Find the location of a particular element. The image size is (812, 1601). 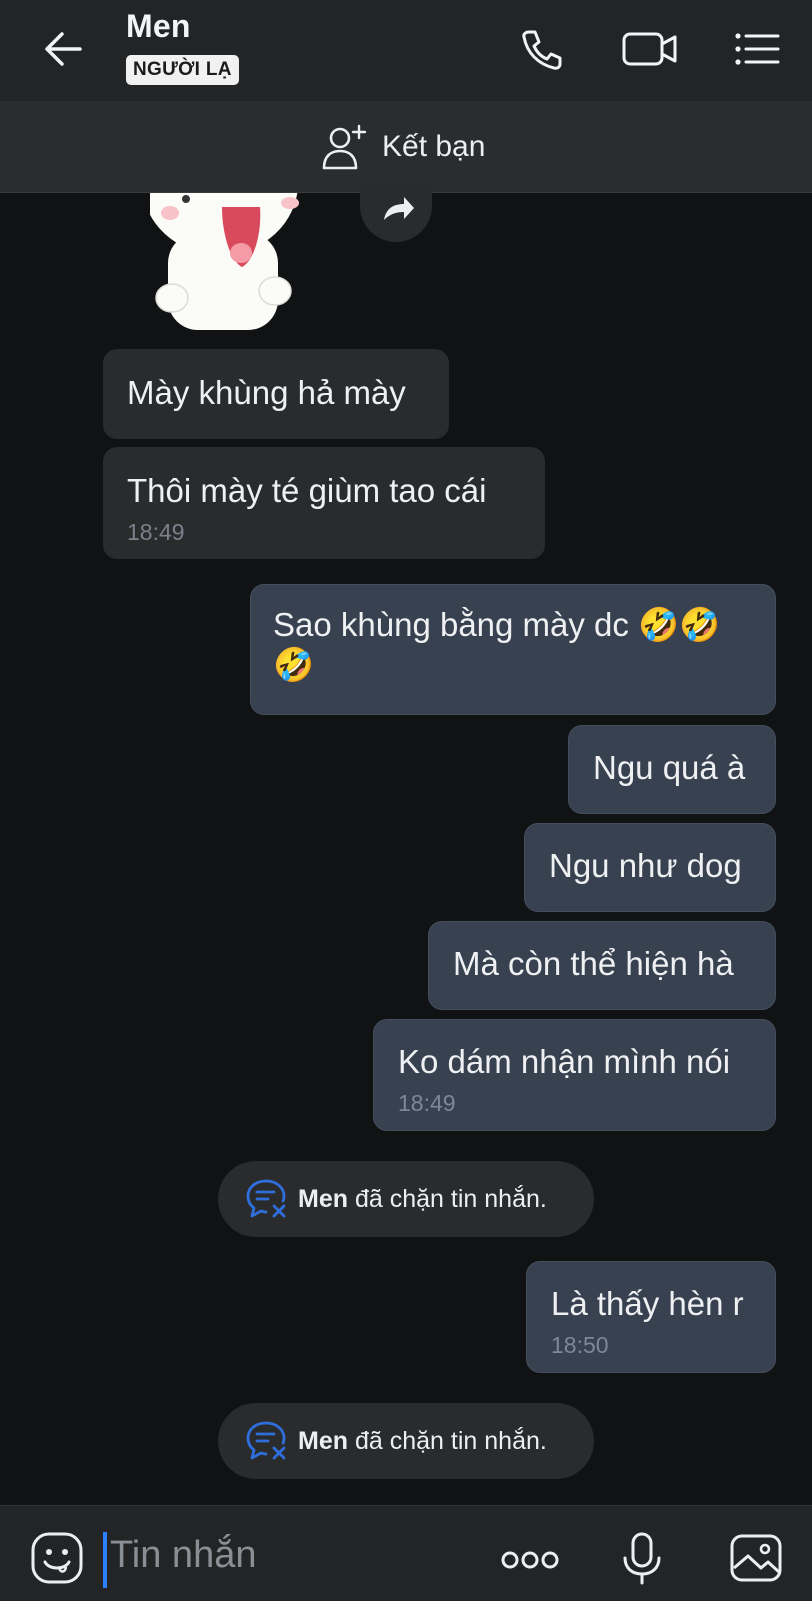

gallery-icon is located at coordinates (756, 1558).